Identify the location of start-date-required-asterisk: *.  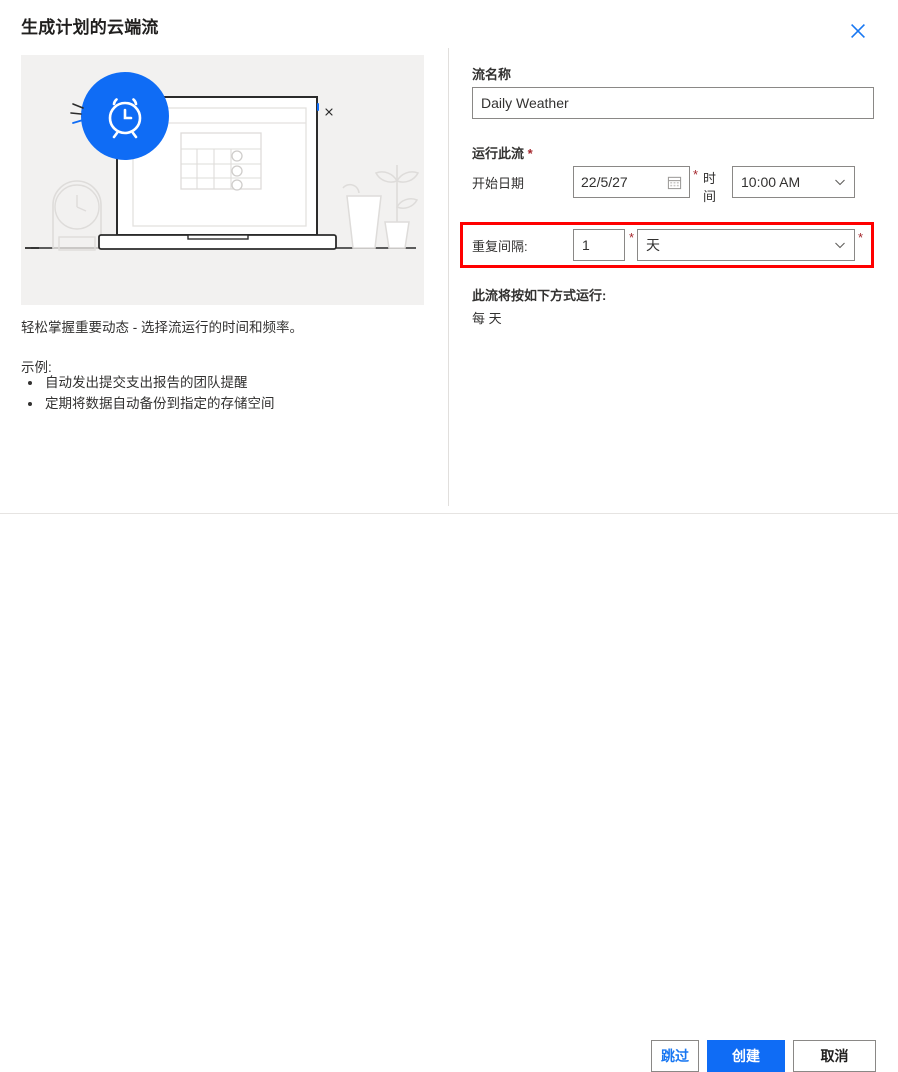
(696, 174).